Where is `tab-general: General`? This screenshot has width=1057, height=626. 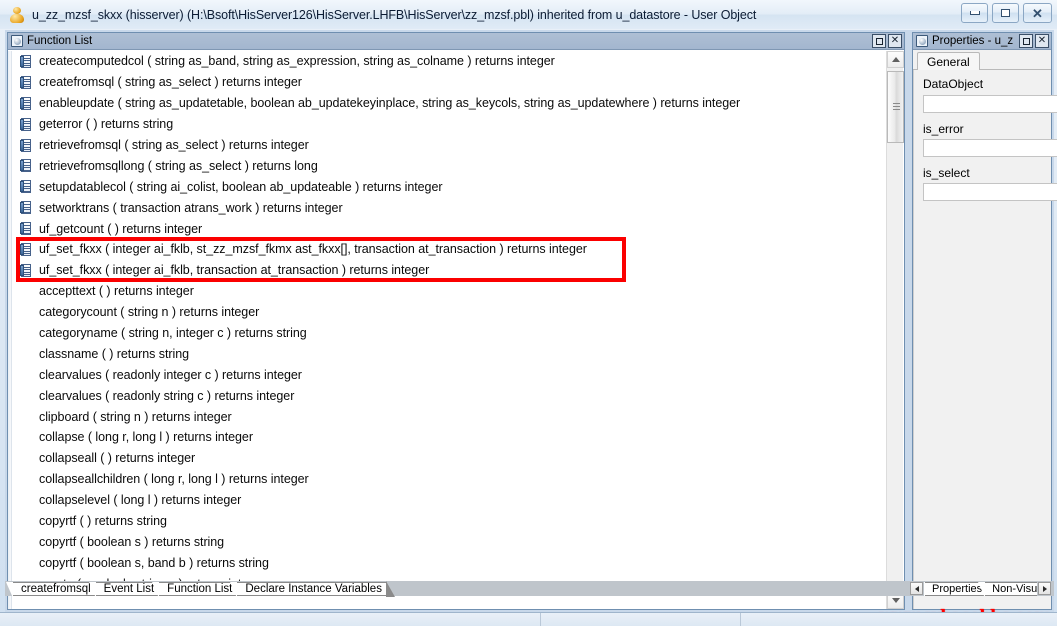 tab-general: General is located at coordinates (948, 62).